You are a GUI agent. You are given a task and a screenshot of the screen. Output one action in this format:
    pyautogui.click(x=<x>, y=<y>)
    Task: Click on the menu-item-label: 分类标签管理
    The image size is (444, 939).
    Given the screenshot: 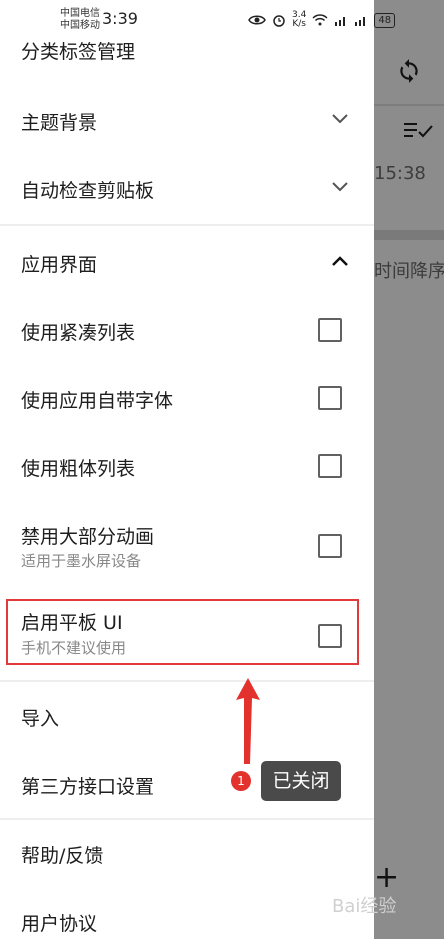 What is the action you would take?
    pyautogui.click(x=78, y=52)
    